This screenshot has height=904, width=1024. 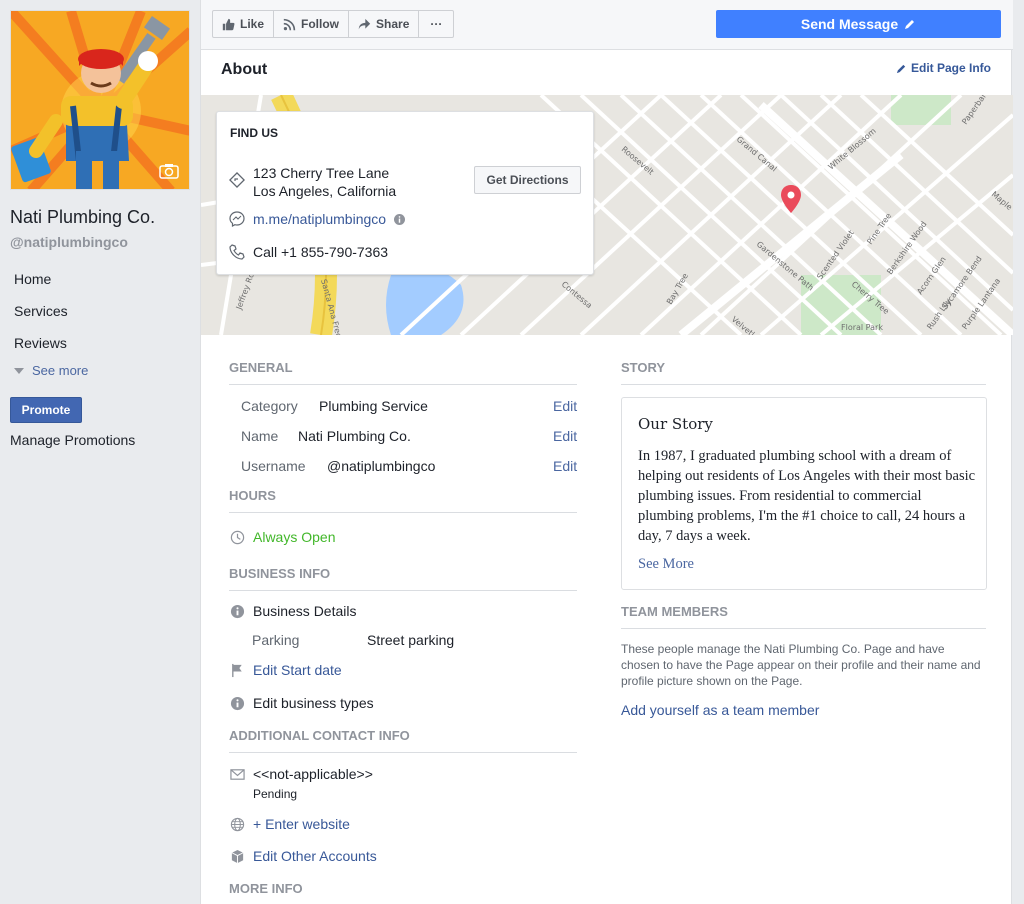 What do you see at coordinates (252, 495) in the screenshot?
I see `hours-heading: HOURS` at bounding box center [252, 495].